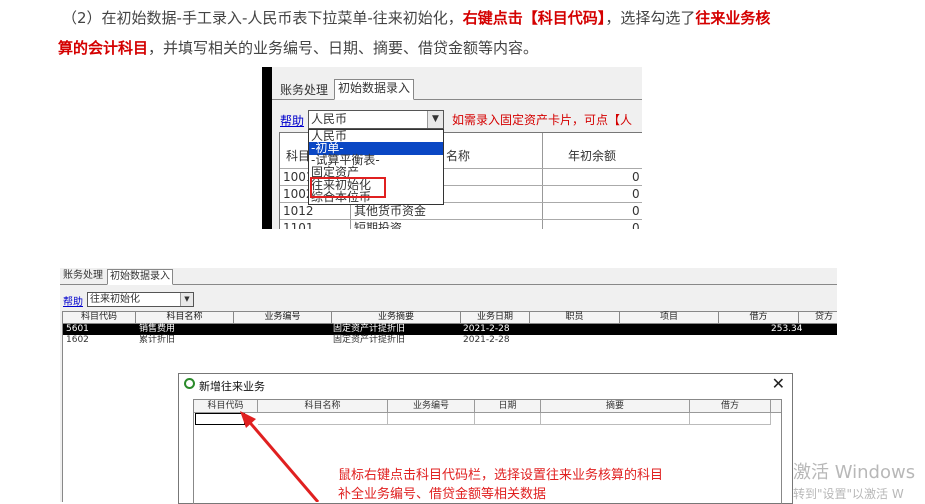  Describe the element at coordinates (282, 459) in the screenshot. I see `arrow-shaft` at that location.